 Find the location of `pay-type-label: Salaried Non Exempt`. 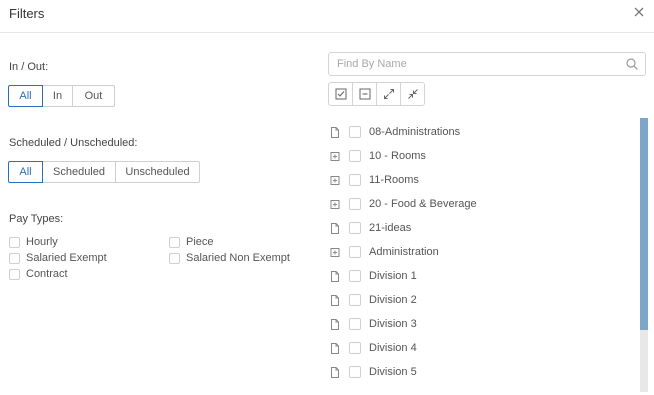

pay-type-label: Salaried Non Exempt is located at coordinates (238, 258).